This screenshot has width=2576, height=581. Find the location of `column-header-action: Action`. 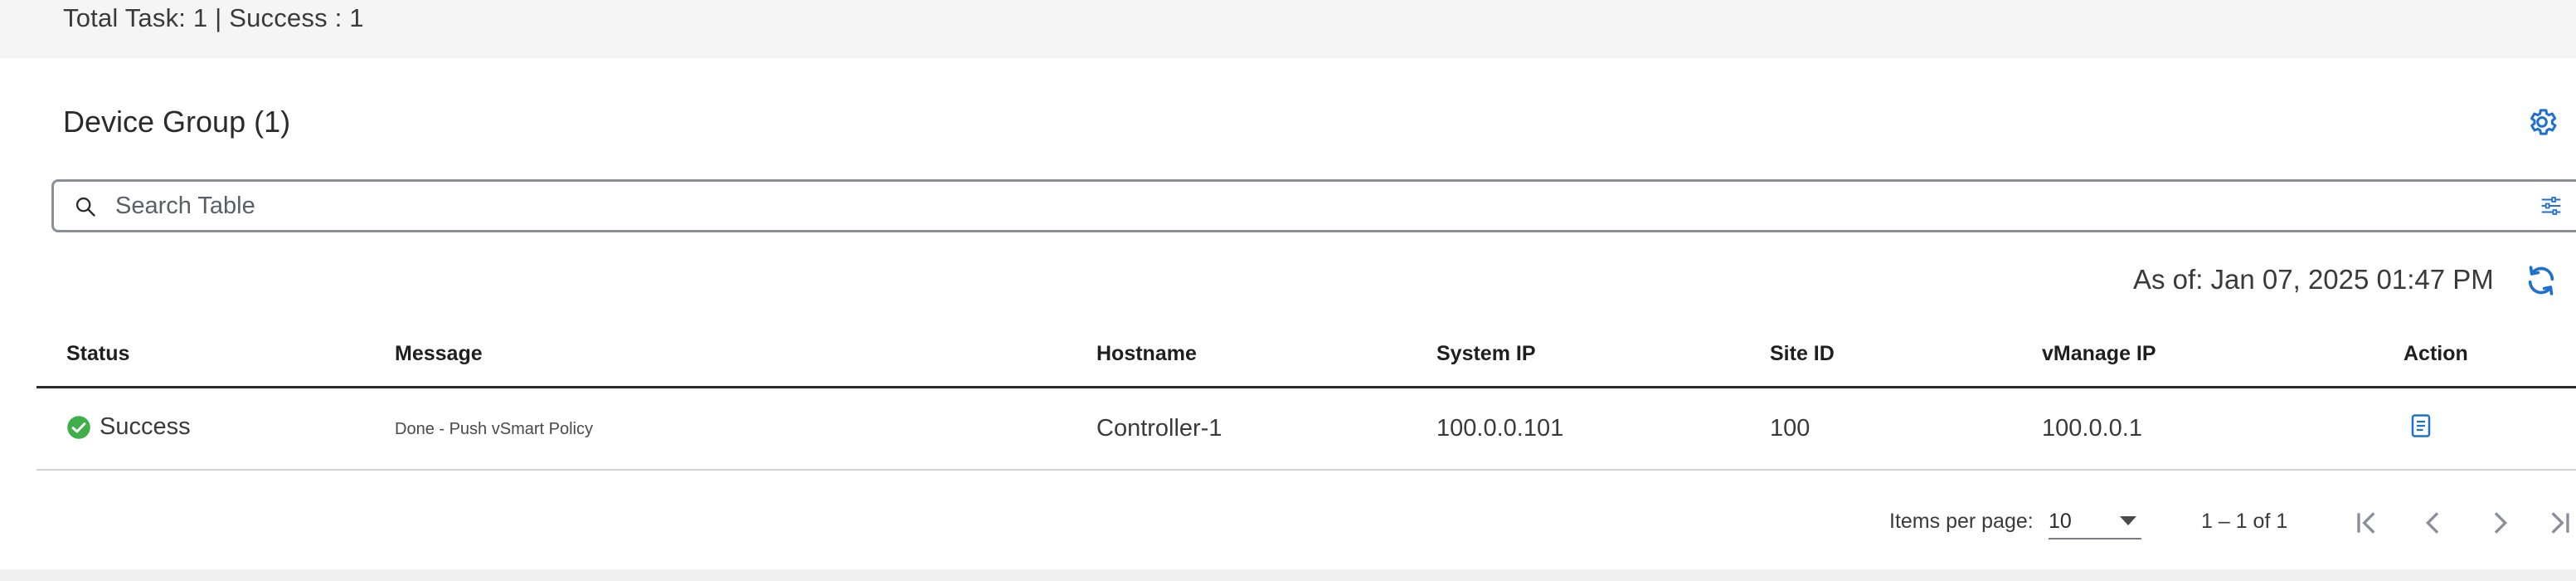

column-header-action: Action is located at coordinates (2435, 353).